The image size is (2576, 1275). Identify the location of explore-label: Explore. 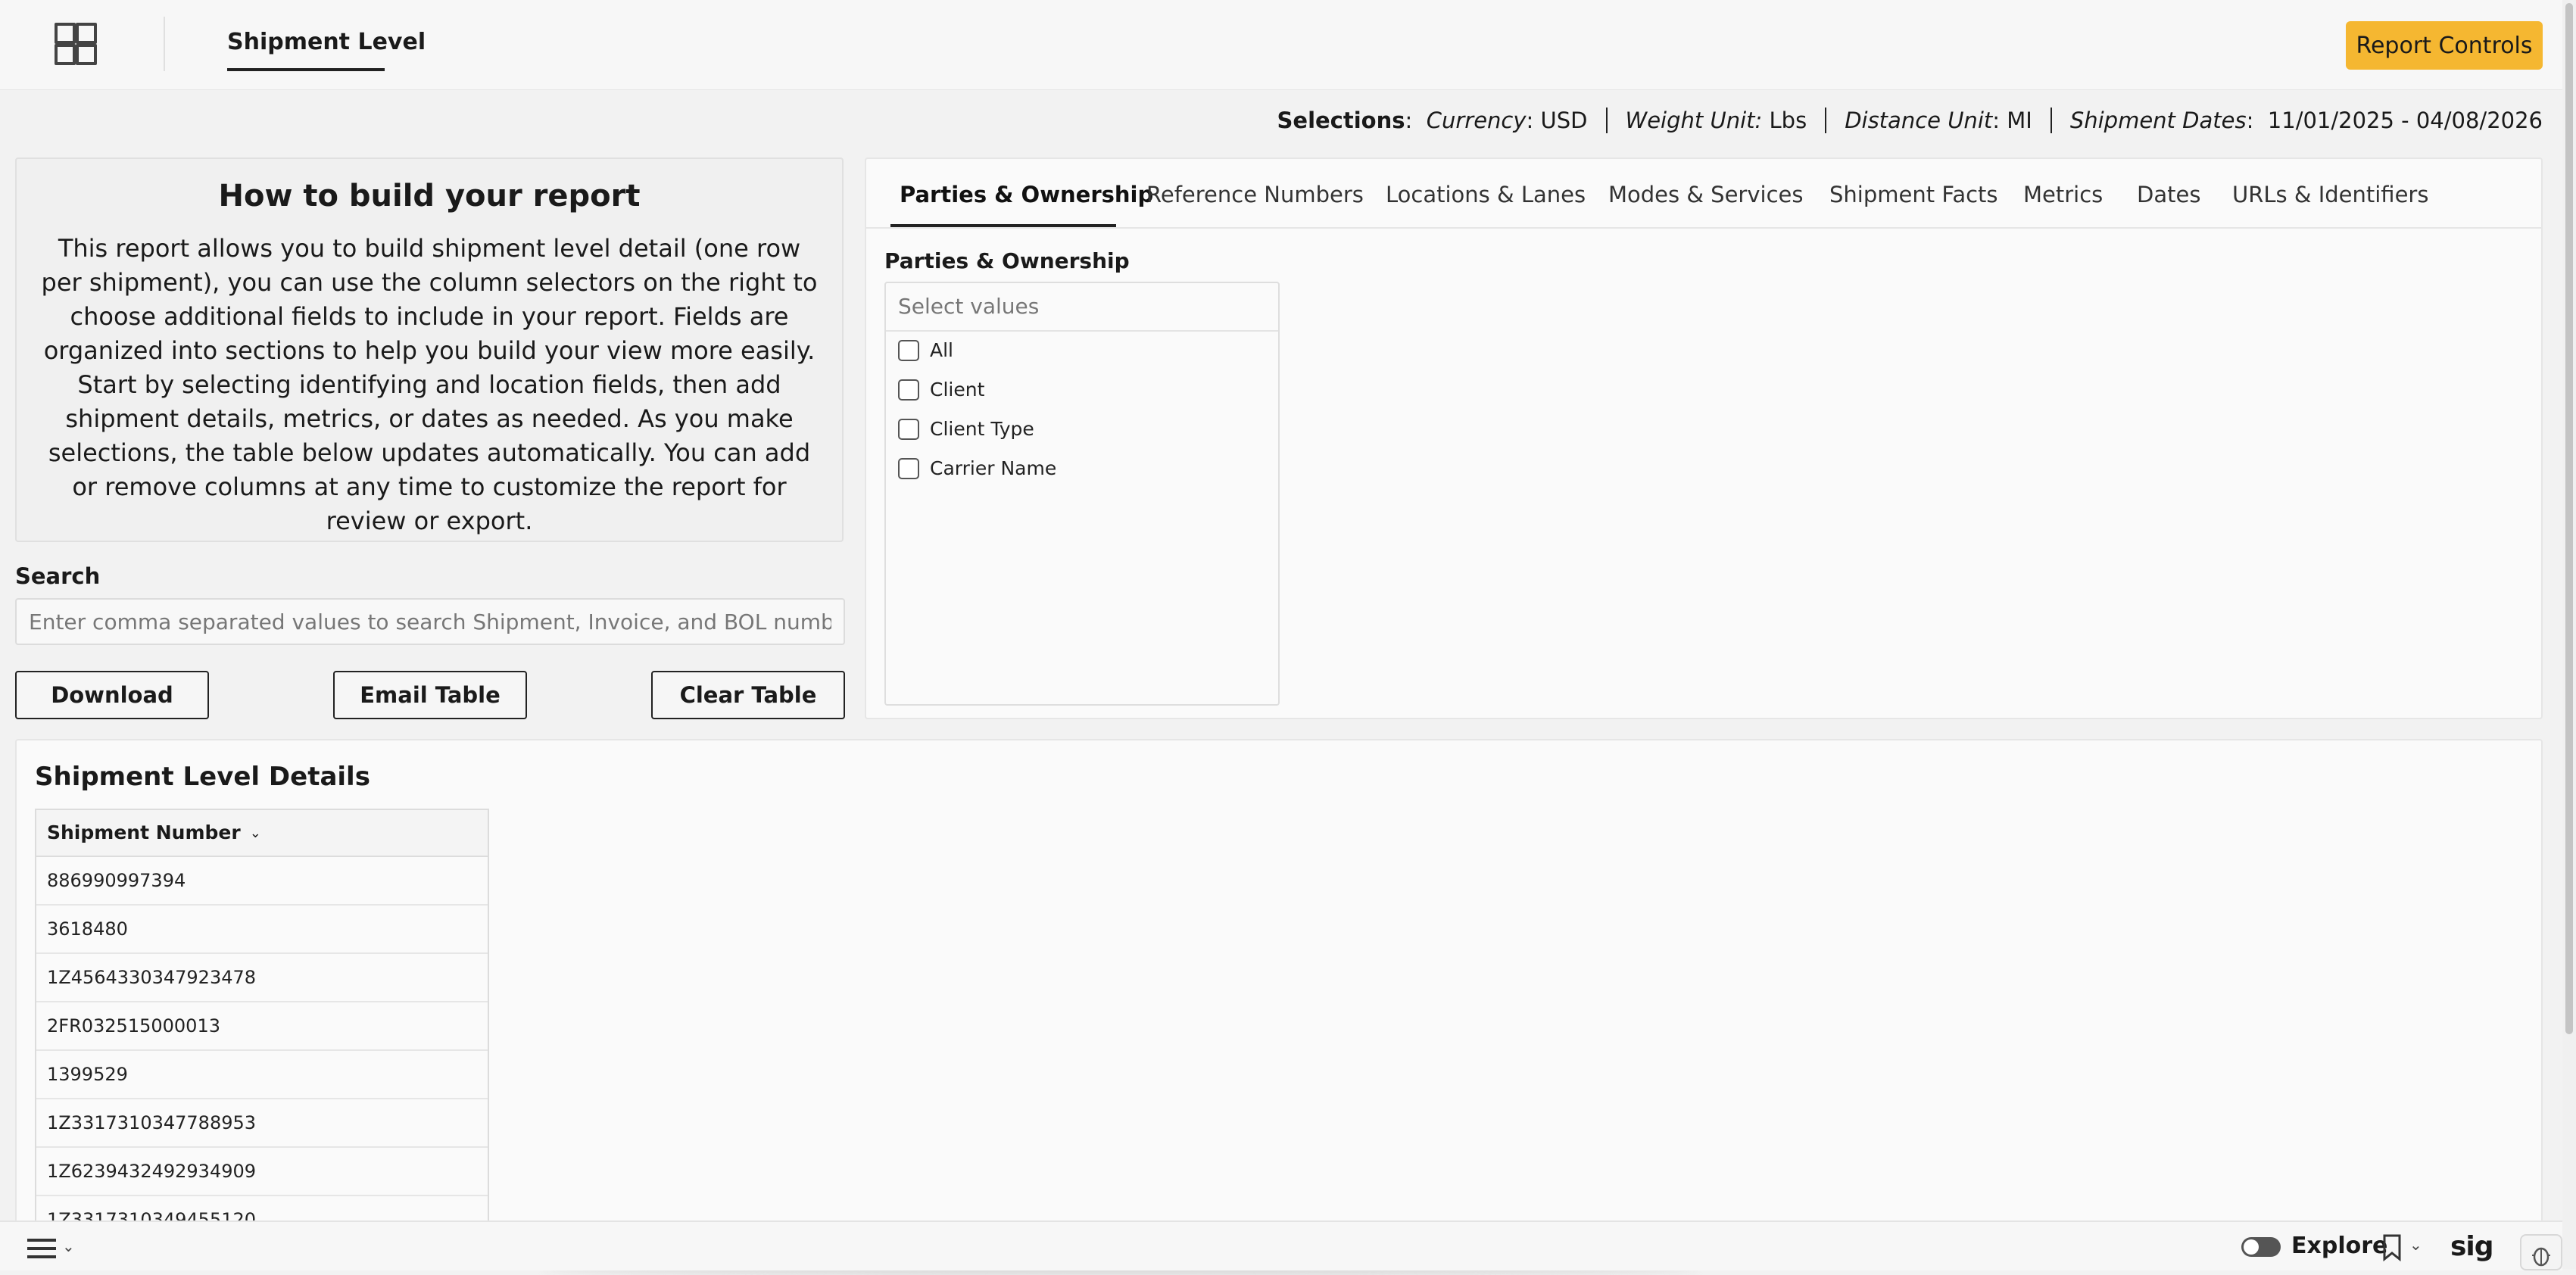
(2339, 1246).